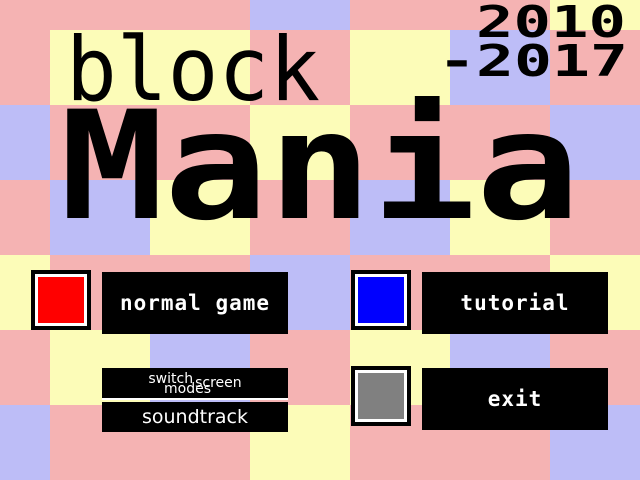 The image size is (640, 480). I want to click on exit-swatch, so click(381, 396).